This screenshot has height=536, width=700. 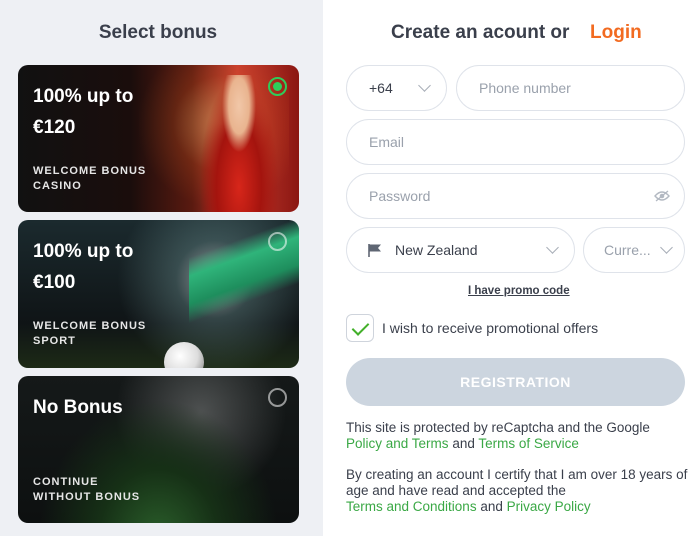 I want to click on password-input: Password, so click(x=515, y=196).